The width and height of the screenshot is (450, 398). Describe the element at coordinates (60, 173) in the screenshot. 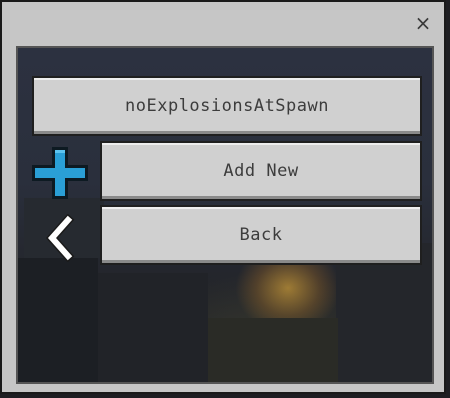

I see `plus-icon` at that location.